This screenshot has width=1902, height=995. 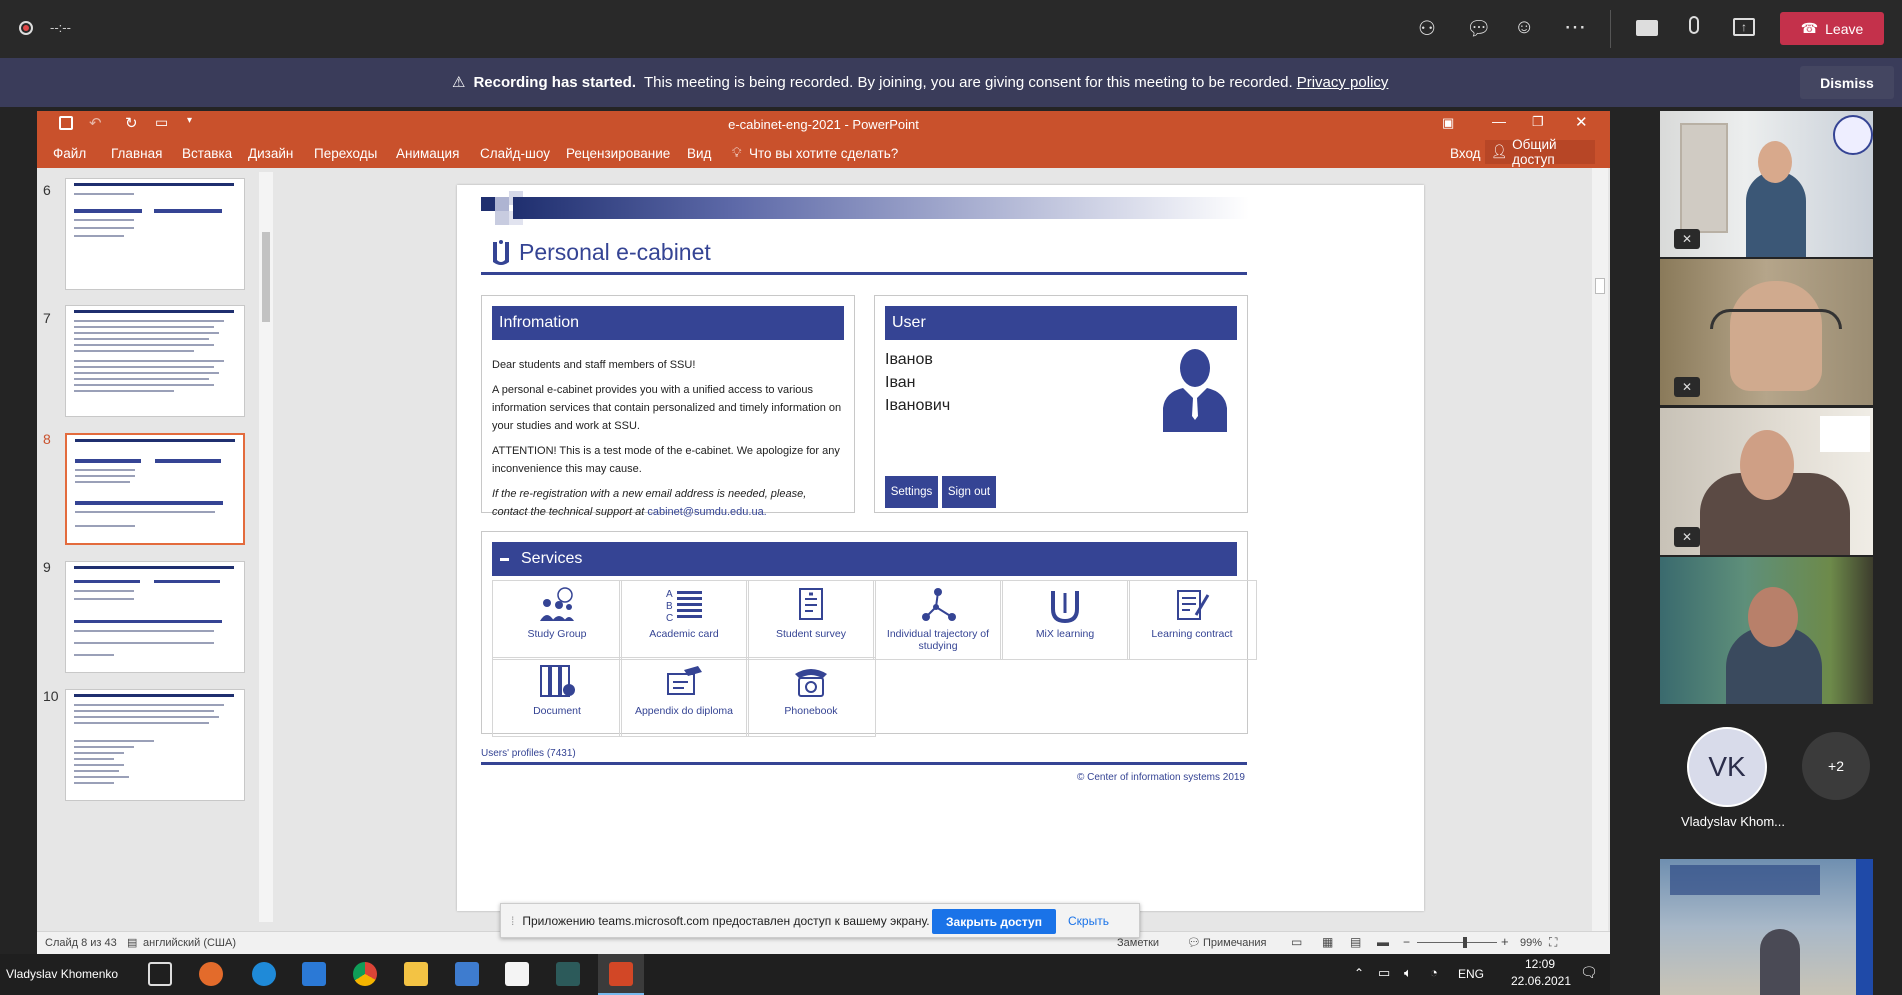 What do you see at coordinates (1538, 122) in the screenshot?
I see `restore-icon: ❐` at bounding box center [1538, 122].